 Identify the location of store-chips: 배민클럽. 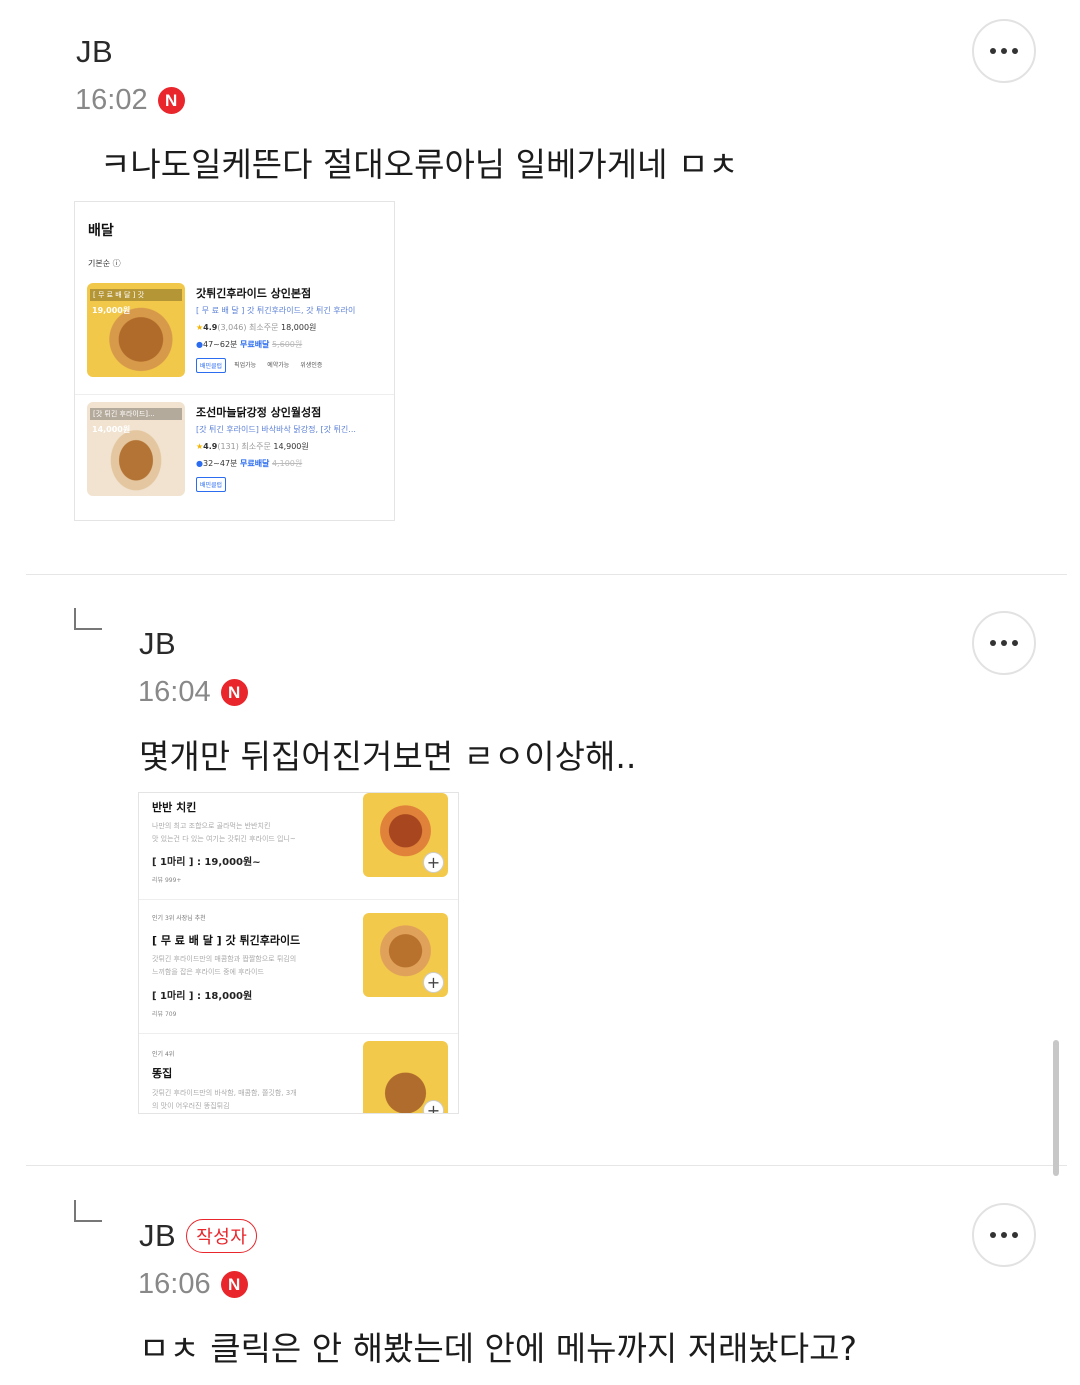
(211, 484).